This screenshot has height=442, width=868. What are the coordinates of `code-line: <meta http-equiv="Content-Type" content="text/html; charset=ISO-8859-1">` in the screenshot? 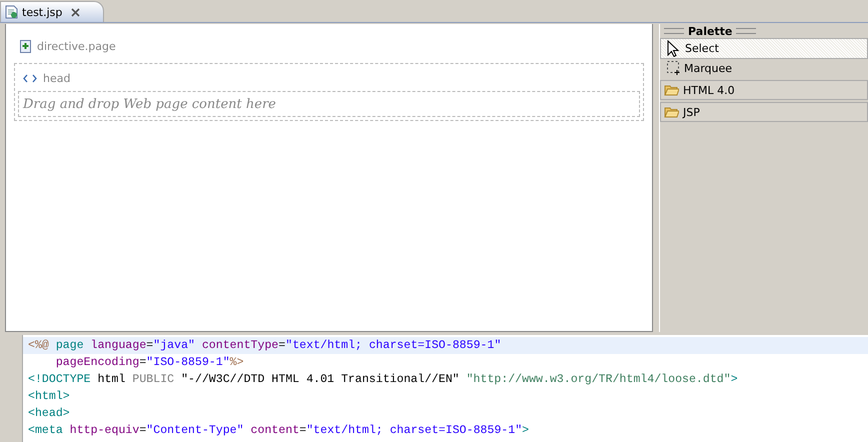 It's located at (278, 431).